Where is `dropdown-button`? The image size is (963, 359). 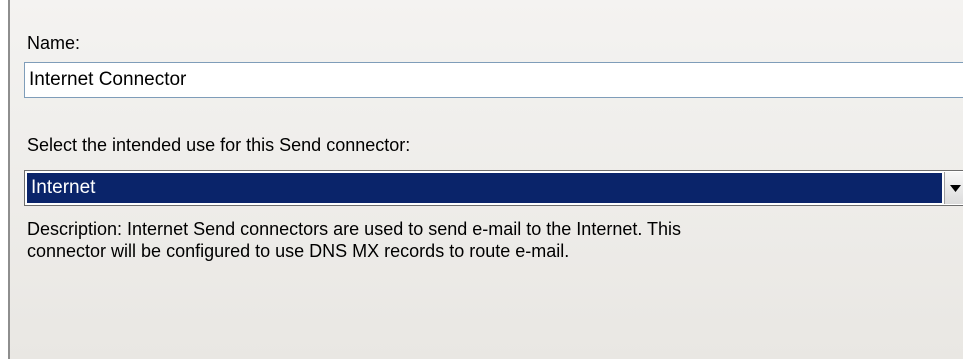
dropdown-button is located at coordinates (953, 188).